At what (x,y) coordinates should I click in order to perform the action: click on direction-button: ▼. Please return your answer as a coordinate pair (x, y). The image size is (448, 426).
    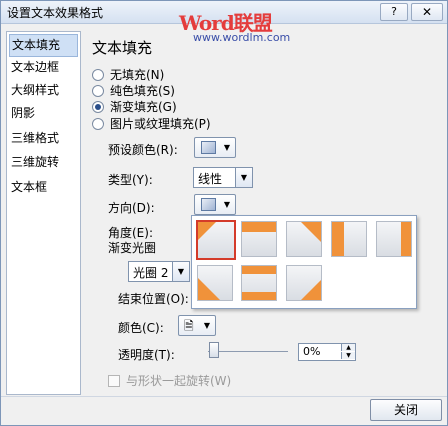
    Looking at the image, I should click on (215, 204).